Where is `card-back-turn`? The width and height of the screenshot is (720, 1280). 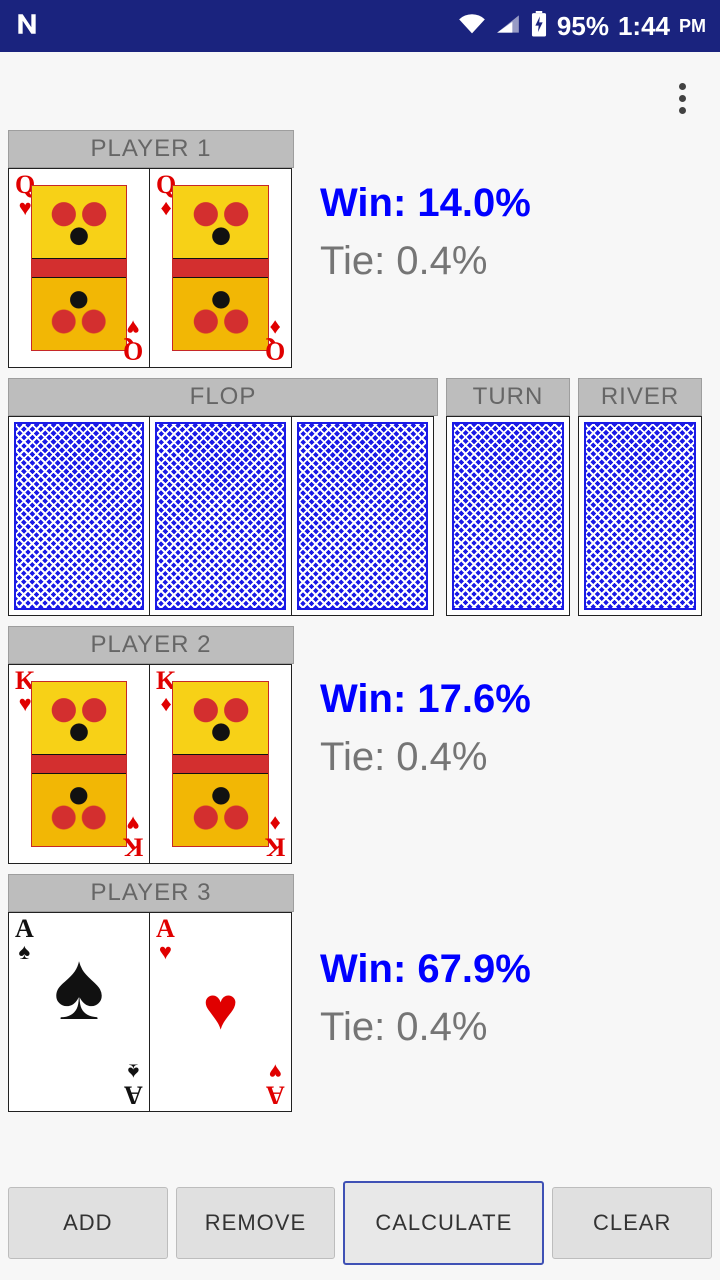 card-back-turn is located at coordinates (508, 516).